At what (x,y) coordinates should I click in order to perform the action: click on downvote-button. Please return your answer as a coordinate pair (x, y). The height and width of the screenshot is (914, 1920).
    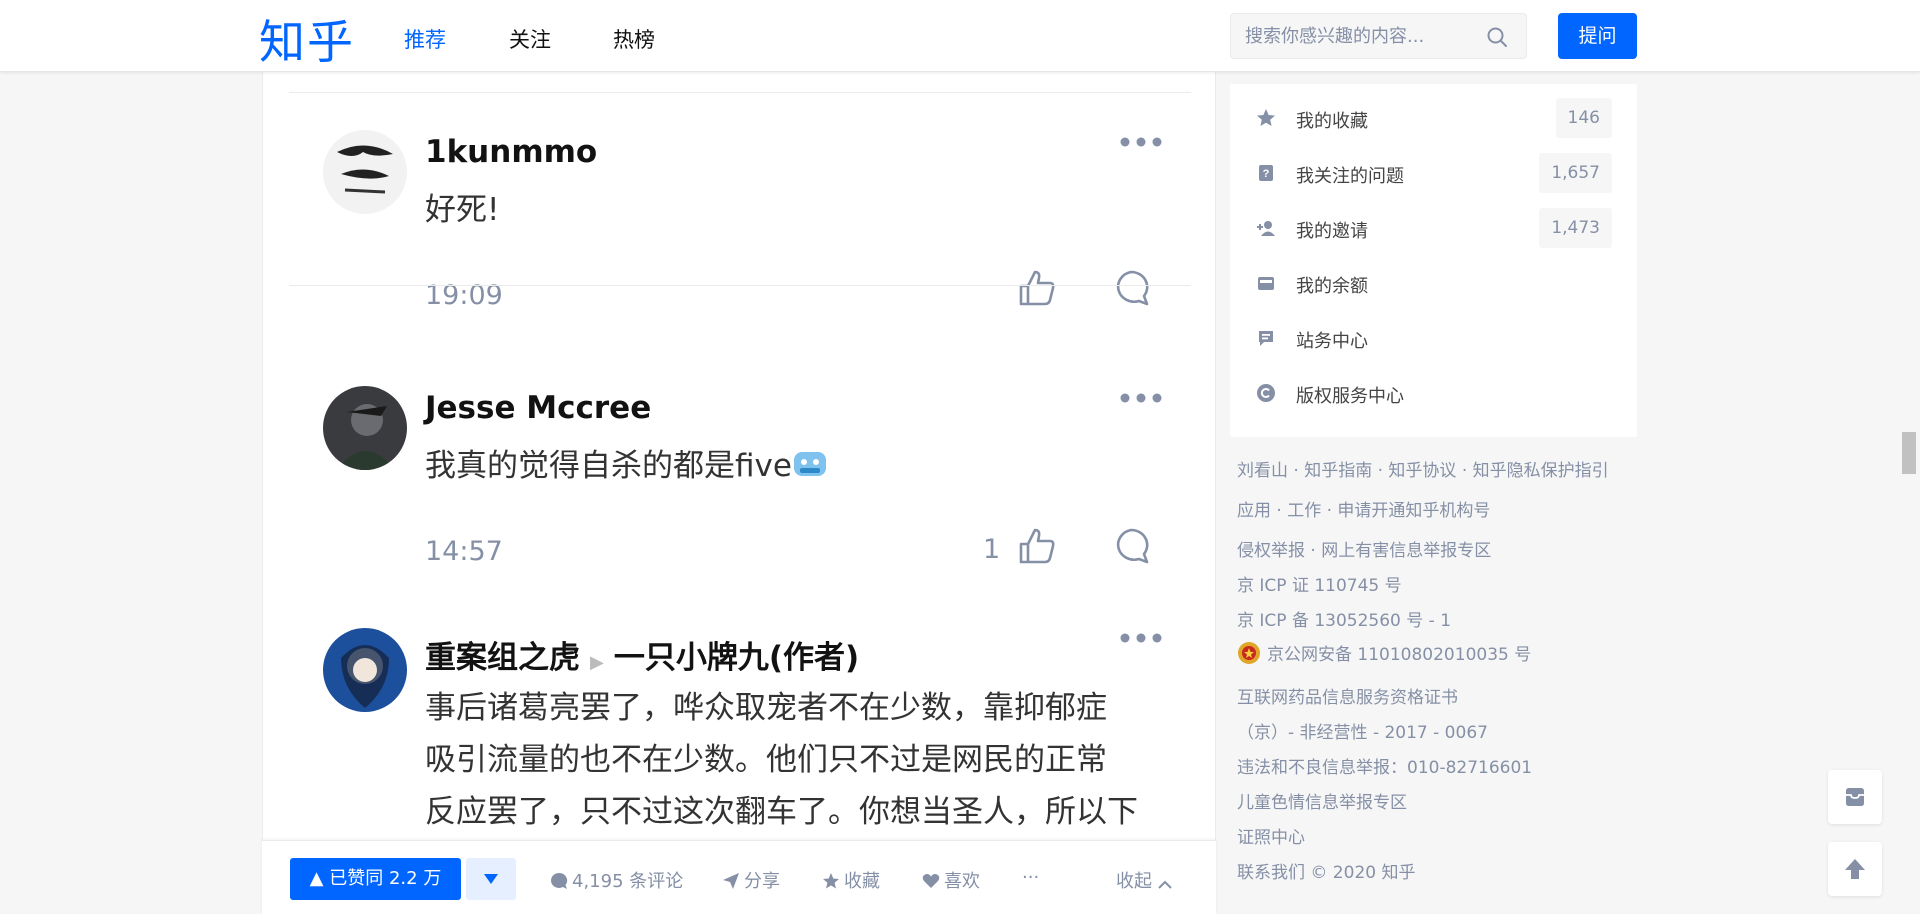
    Looking at the image, I should click on (491, 879).